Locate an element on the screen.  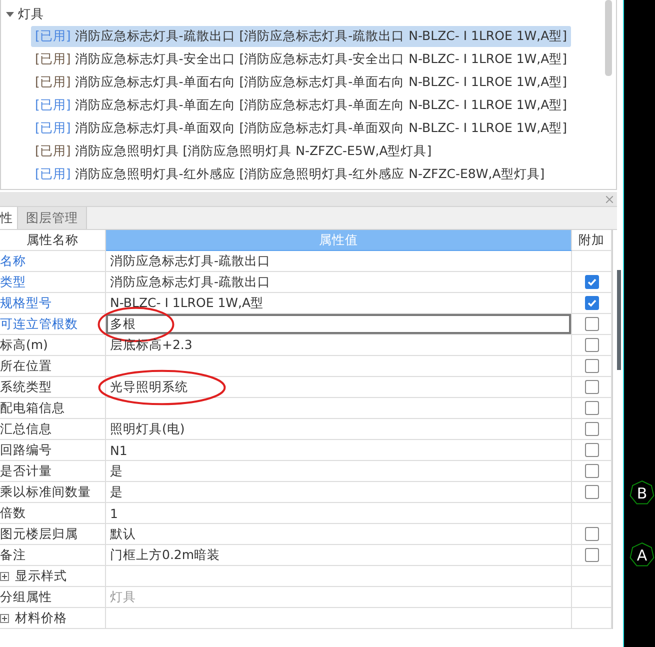
tree-item: [已用] 消防应急照明灯具 [消防应急照明灯具 N-ZFZC-E5W,A型灯具] is located at coordinates (233, 151).